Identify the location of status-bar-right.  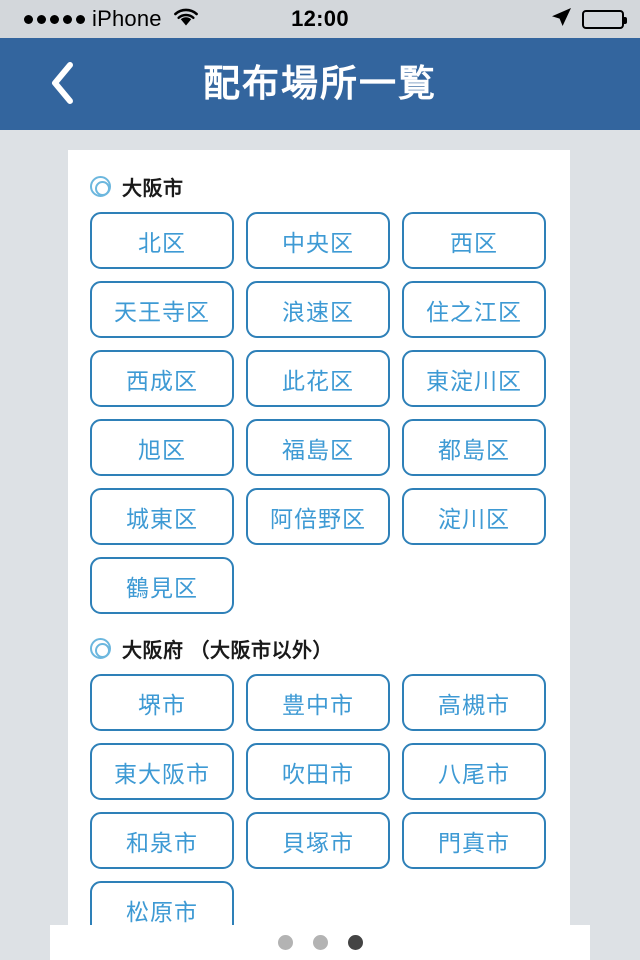
(588, 19).